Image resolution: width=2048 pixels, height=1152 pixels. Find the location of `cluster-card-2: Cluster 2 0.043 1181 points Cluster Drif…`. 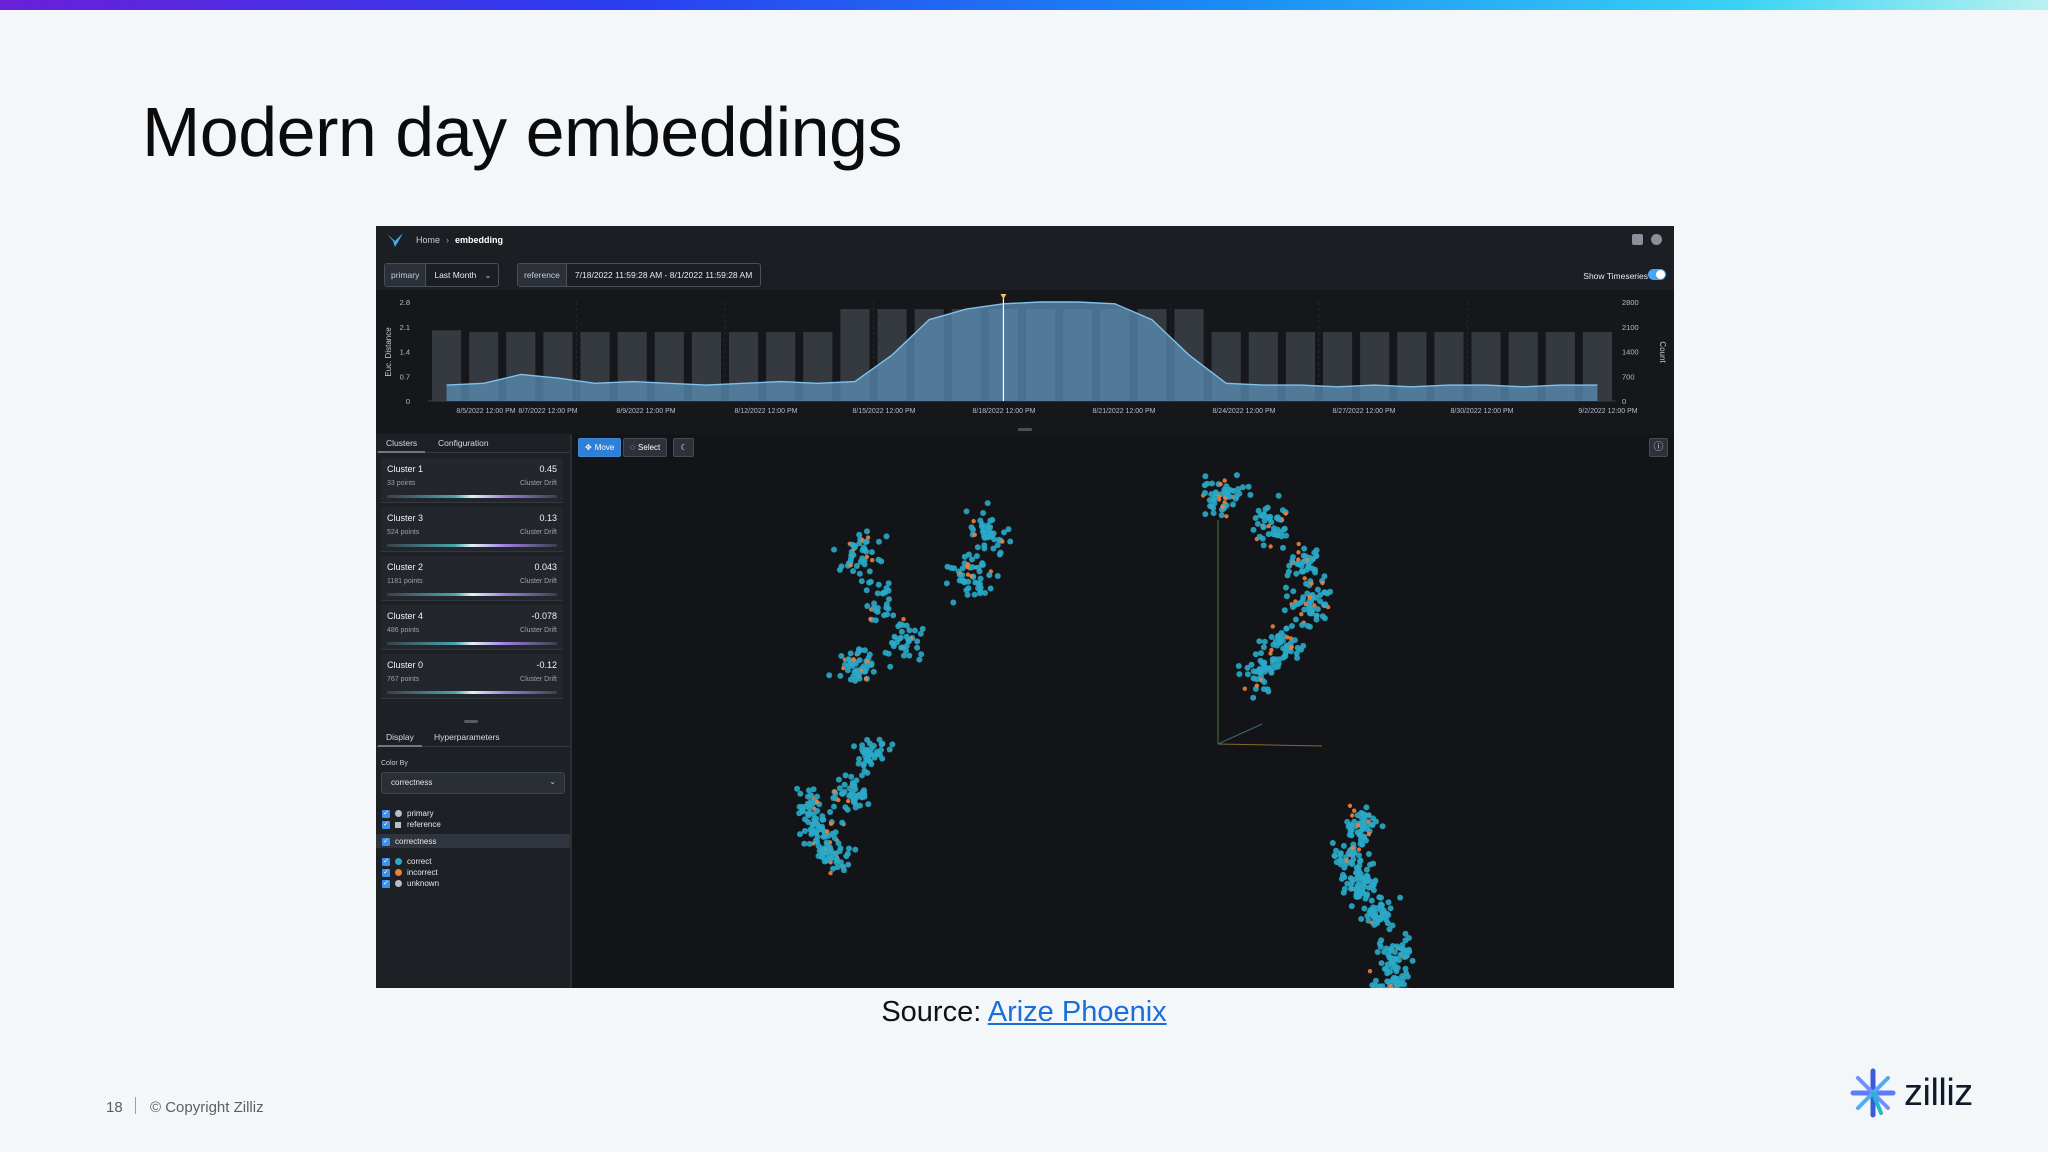

cluster-card-2: Cluster 2 0.043 1181 points Cluster Drif… is located at coordinates (472, 578).